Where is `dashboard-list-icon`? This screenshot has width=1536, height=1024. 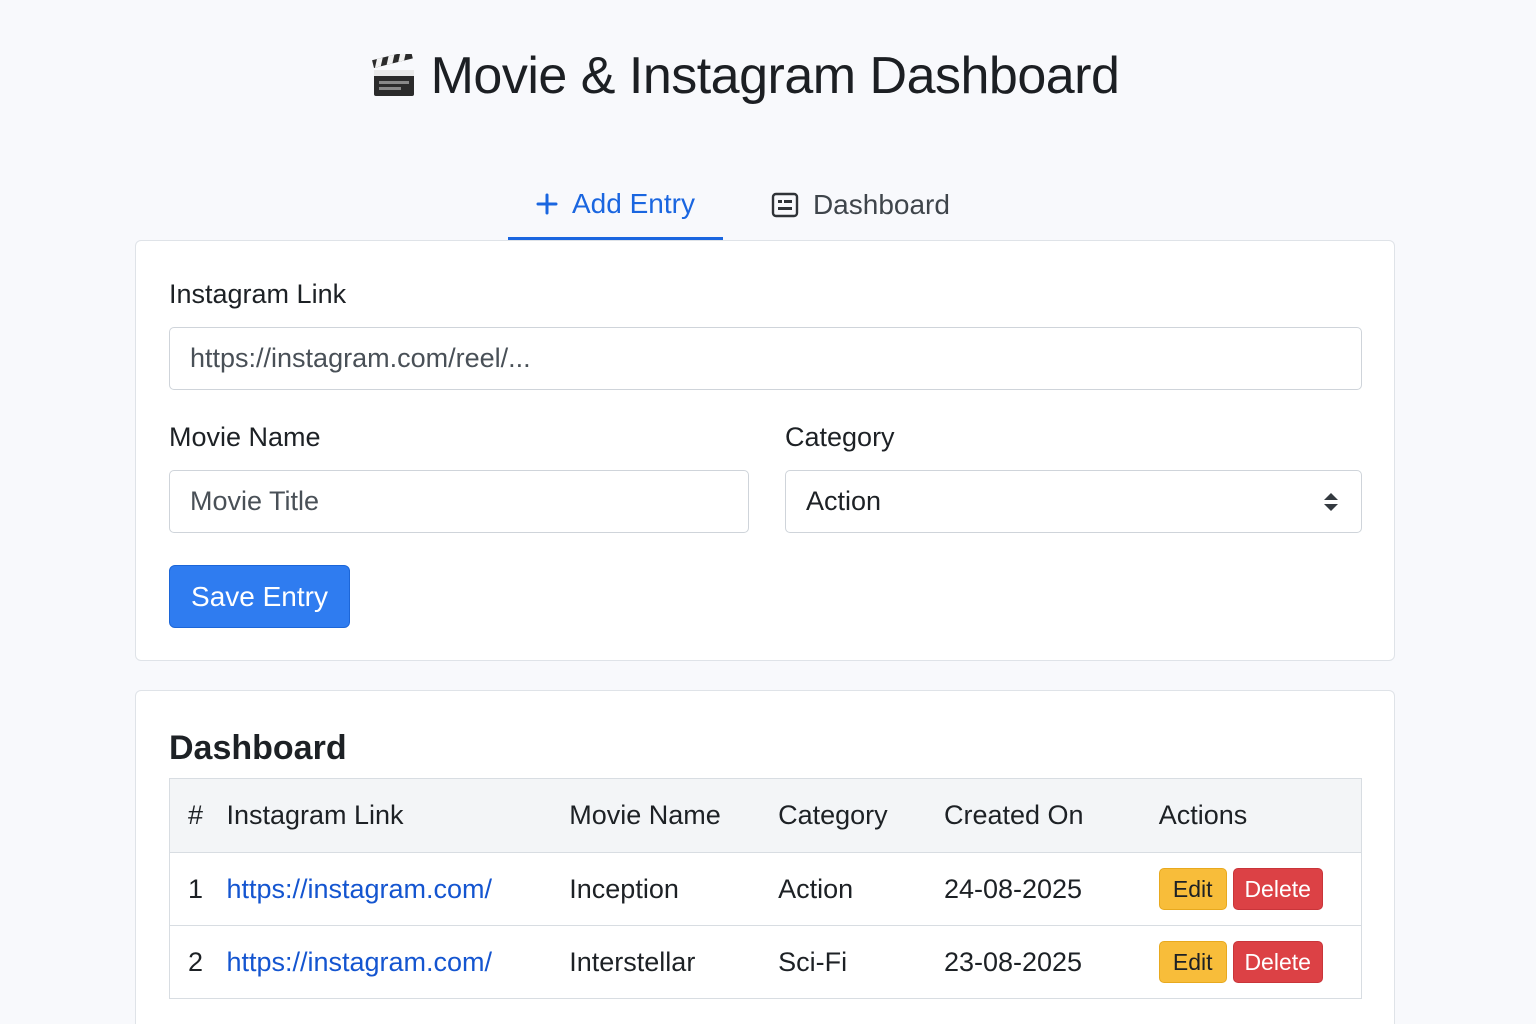
dashboard-list-icon is located at coordinates (785, 205).